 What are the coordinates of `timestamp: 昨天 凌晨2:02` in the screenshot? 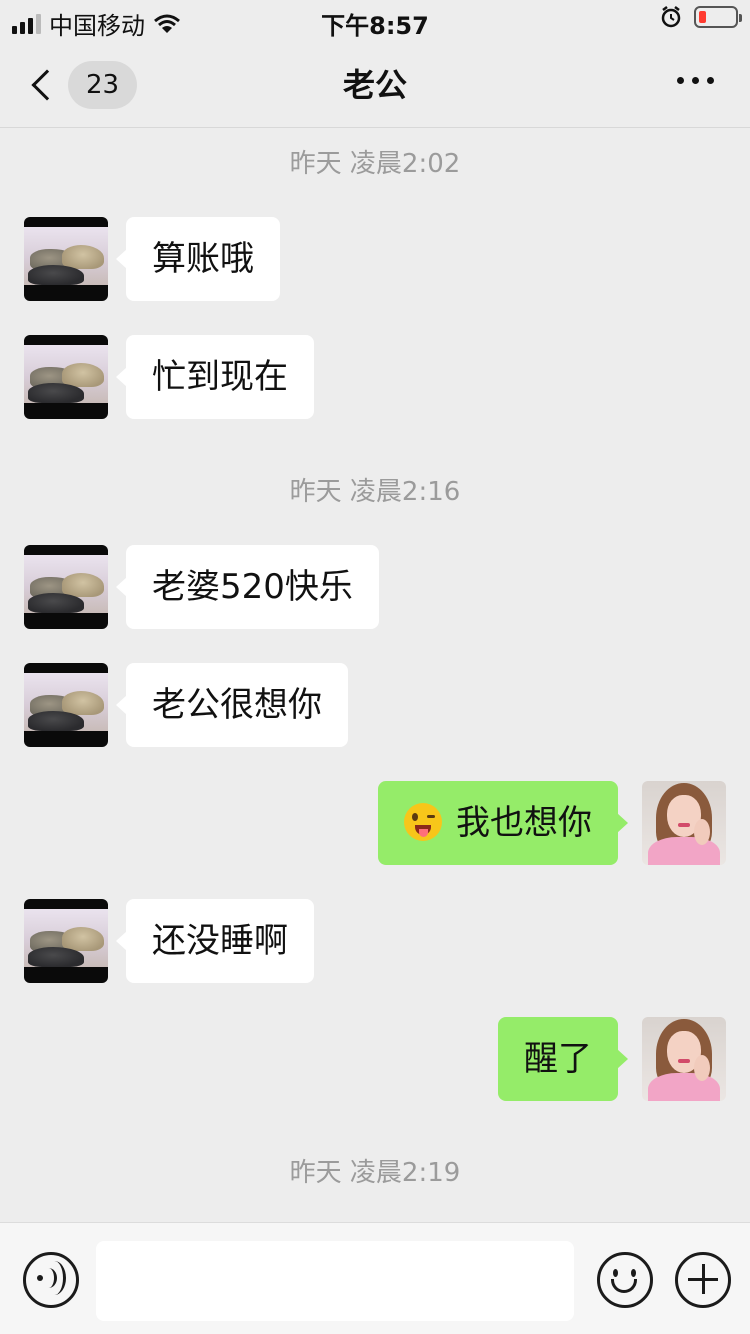 It's located at (375, 164).